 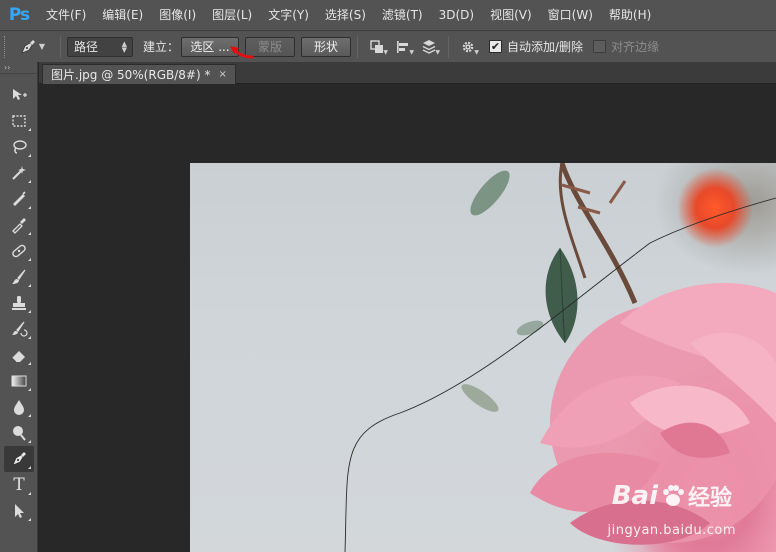 I want to click on dodge-icon, so click(x=19, y=433).